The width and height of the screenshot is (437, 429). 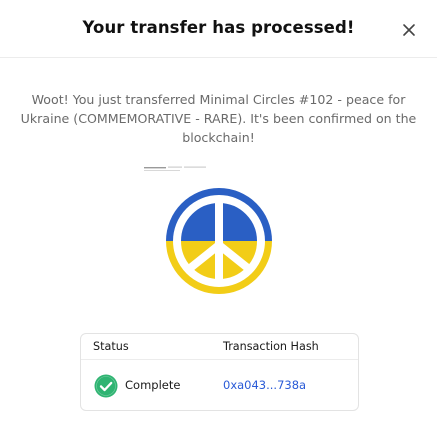 What do you see at coordinates (219, 347) in the screenshot?
I see `transaction-header-row: Status Transaction Hash` at bounding box center [219, 347].